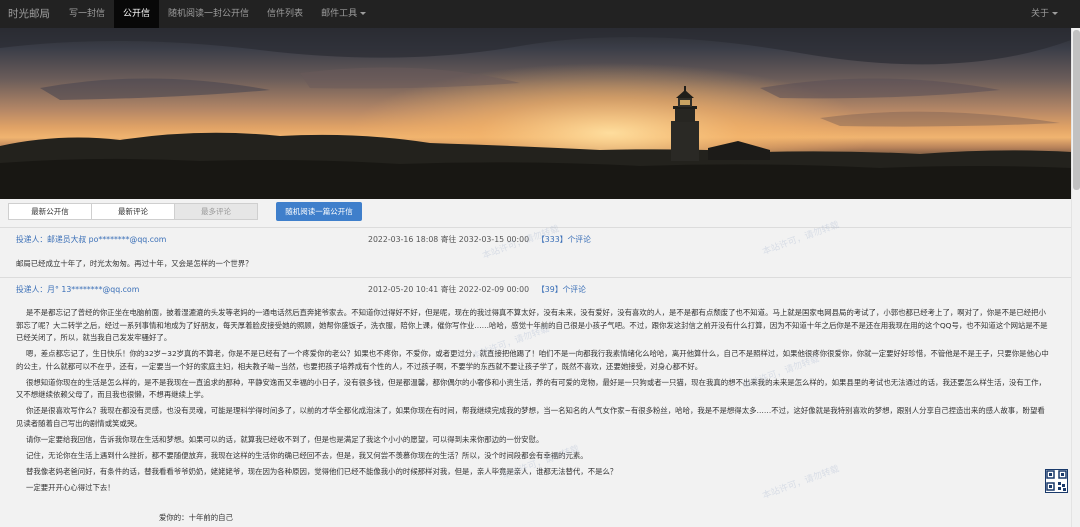 Image resolution: width=1080 pixels, height=527 pixels. What do you see at coordinates (216, 211) in the screenshot?
I see `tab-most-comments: 最多评论` at bounding box center [216, 211].